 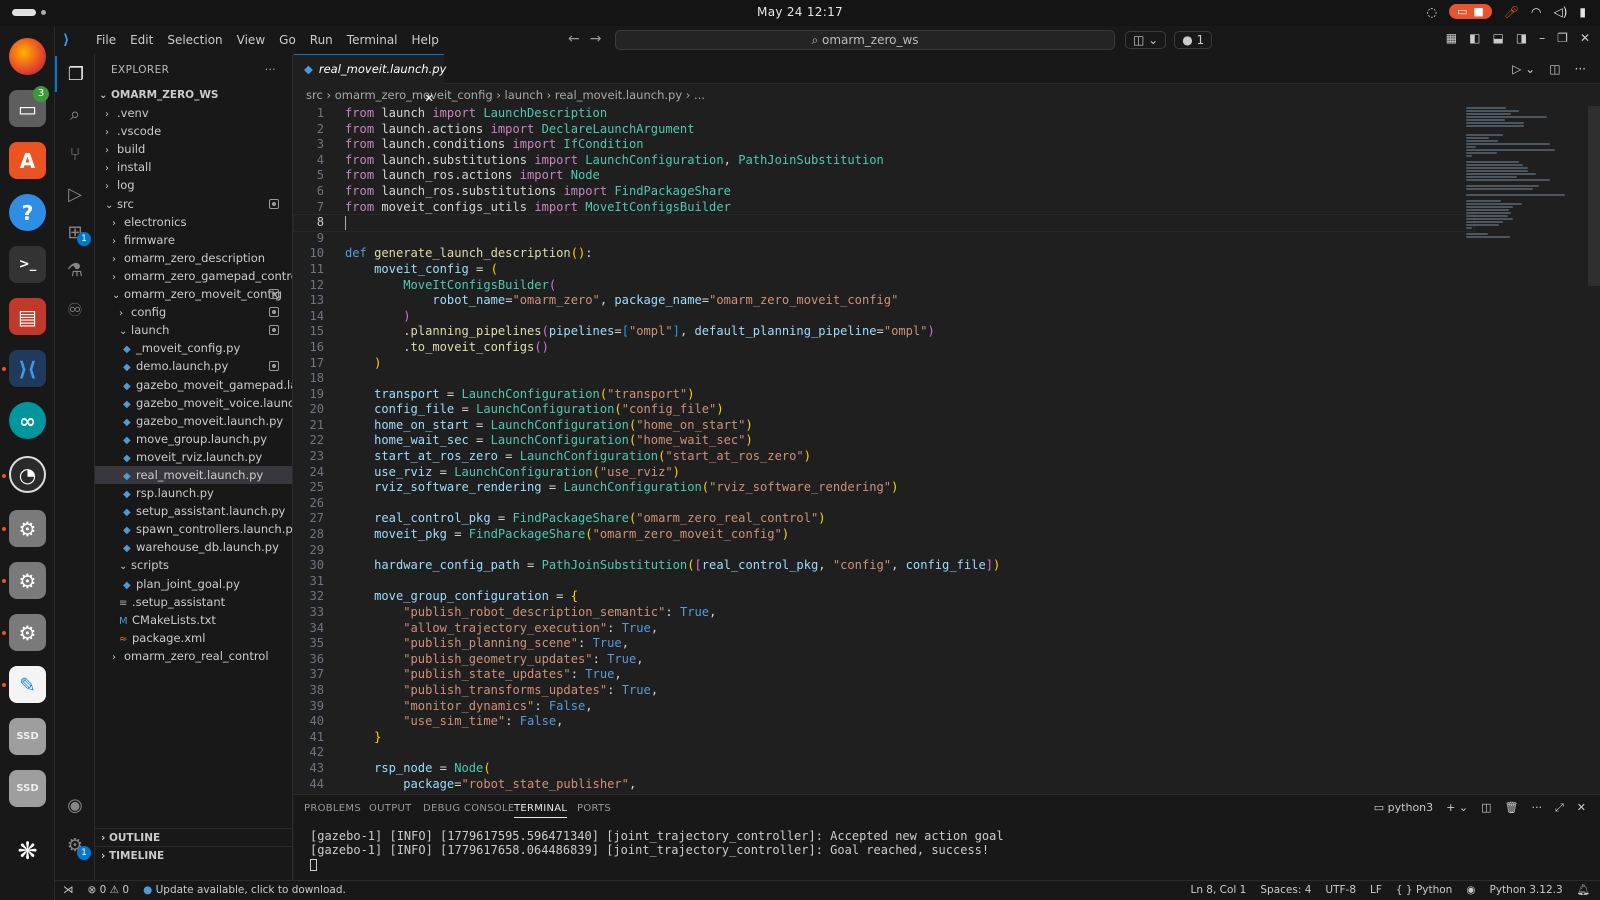 What do you see at coordinates (468, 808) in the screenshot?
I see `panel-tab: DEBUG CONSOLE` at bounding box center [468, 808].